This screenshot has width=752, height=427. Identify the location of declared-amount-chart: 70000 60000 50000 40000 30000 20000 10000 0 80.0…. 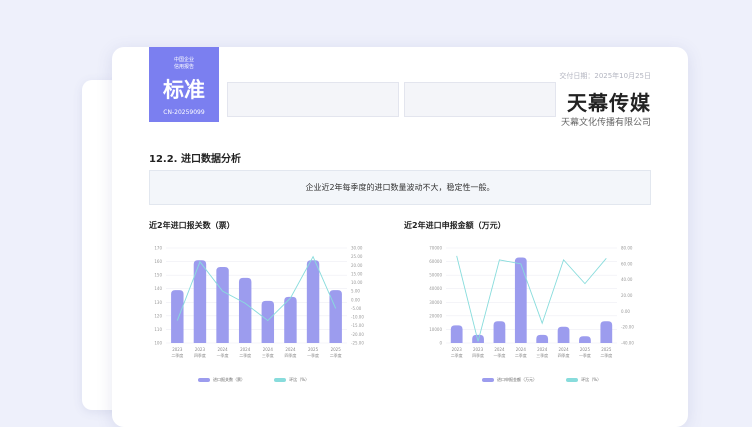
(531, 302).